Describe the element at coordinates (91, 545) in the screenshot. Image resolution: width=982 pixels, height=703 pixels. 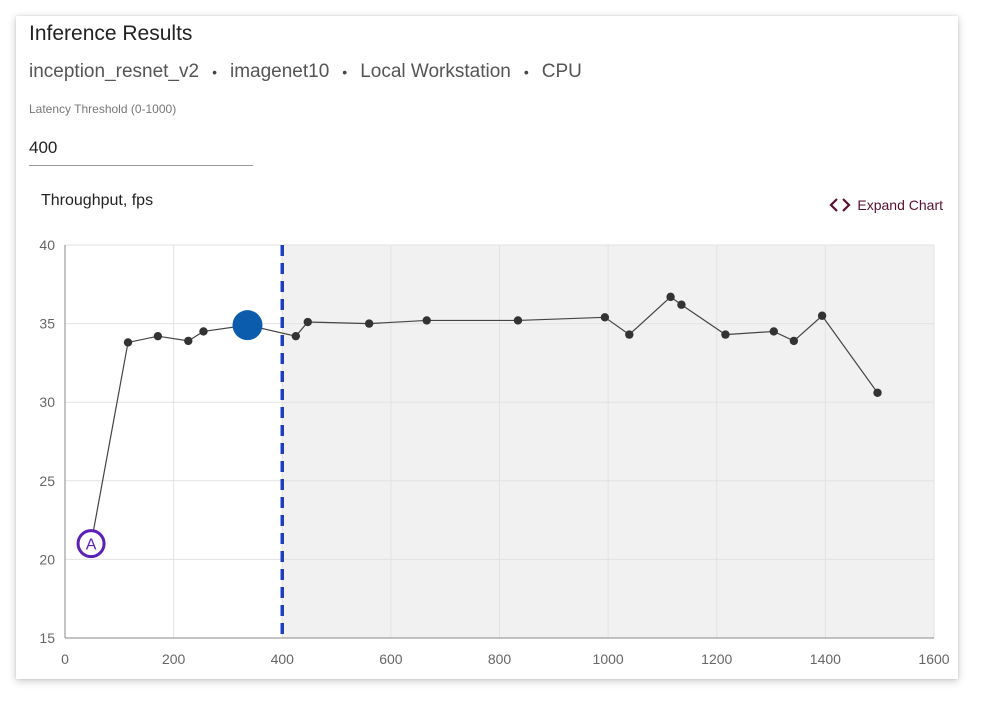
I see `annotation-label: A` at that location.